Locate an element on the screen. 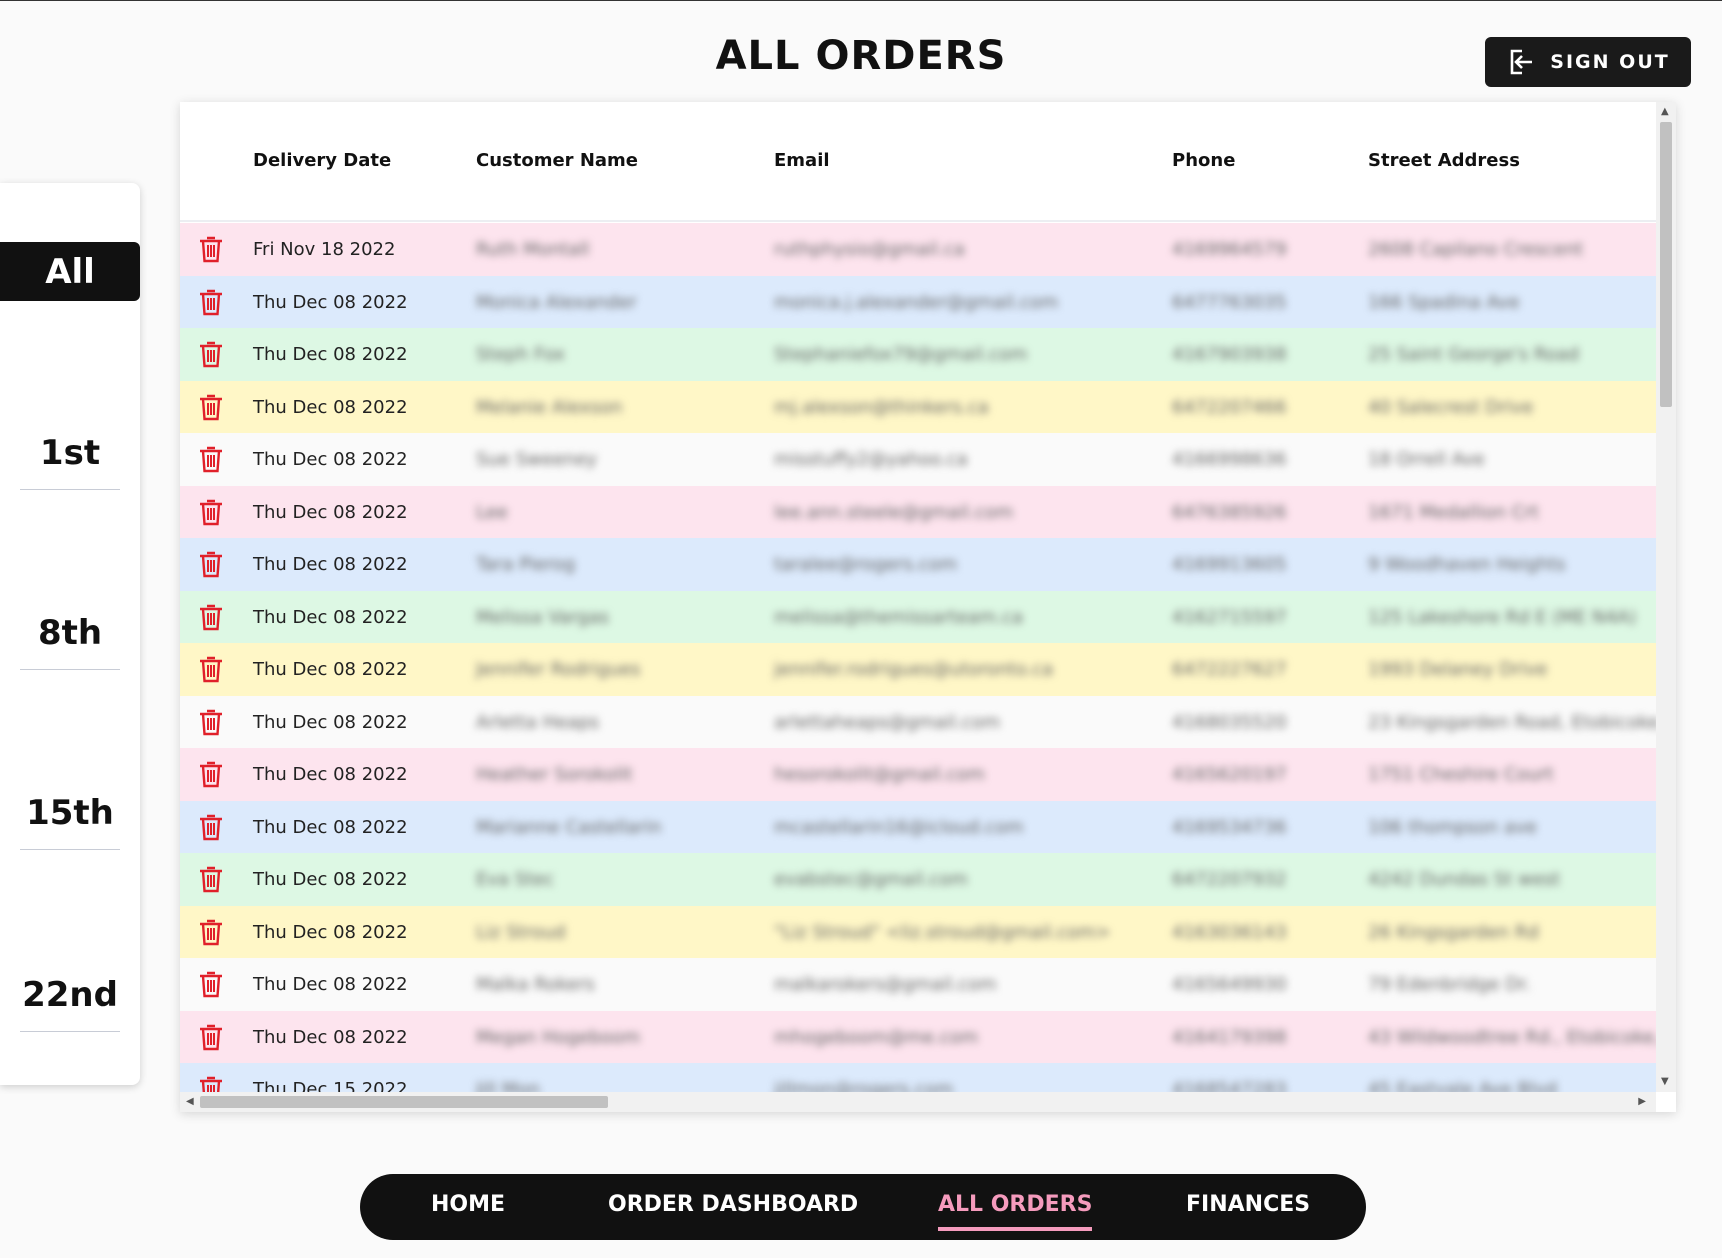 This screenshot has width=1722, height=1258. column-header-street-address: Street Address is located at coordinates (1444, 160).